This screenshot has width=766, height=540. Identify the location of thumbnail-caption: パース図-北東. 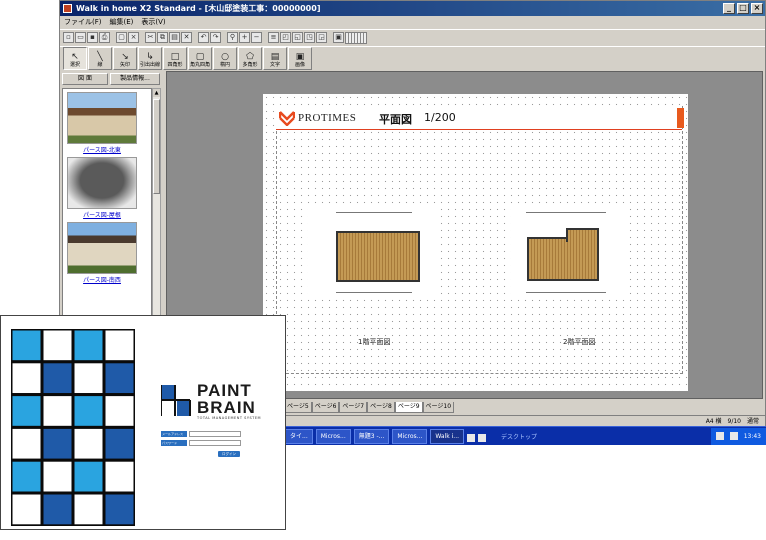
(102, 149).